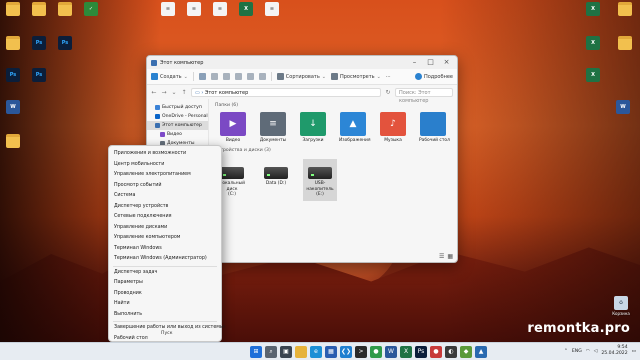 The image size is (640, 360). What do you see at coordinates (154, 92) in the screenshot?
I see `back-arrow-icon: ←` at bounding box center [154, 92].